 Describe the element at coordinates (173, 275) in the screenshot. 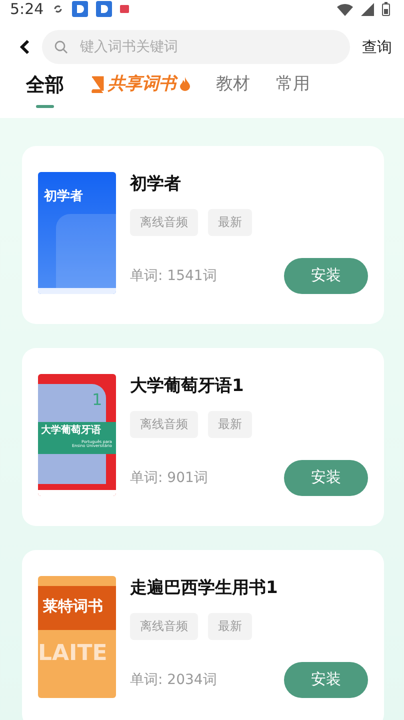

I see `word-count: 单词: 1541词` at that location.